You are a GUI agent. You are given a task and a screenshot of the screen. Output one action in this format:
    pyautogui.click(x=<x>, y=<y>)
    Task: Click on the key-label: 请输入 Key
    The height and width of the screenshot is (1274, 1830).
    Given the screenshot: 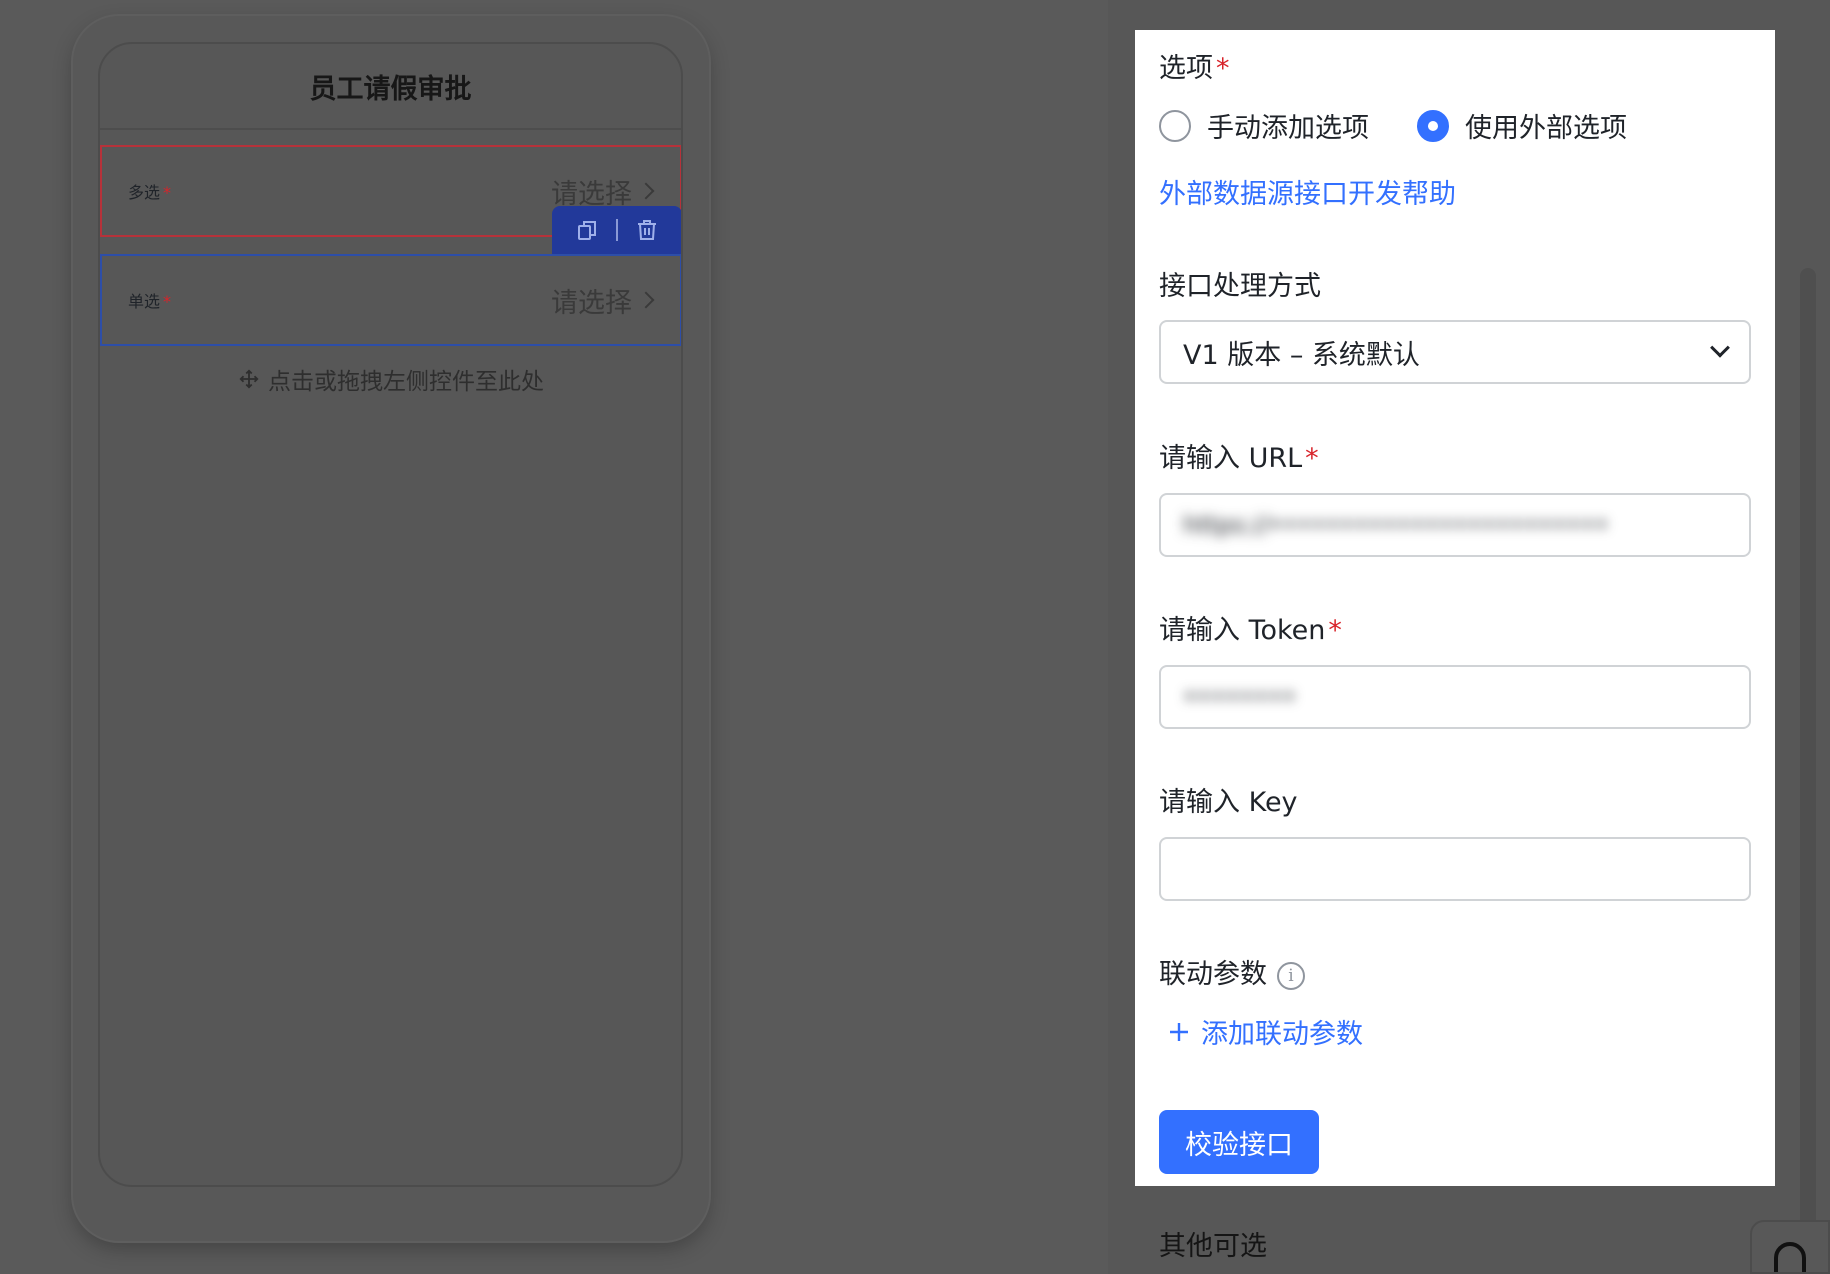 What is the action you would take?
    pyautogui.click(x=1228, y=802)
    